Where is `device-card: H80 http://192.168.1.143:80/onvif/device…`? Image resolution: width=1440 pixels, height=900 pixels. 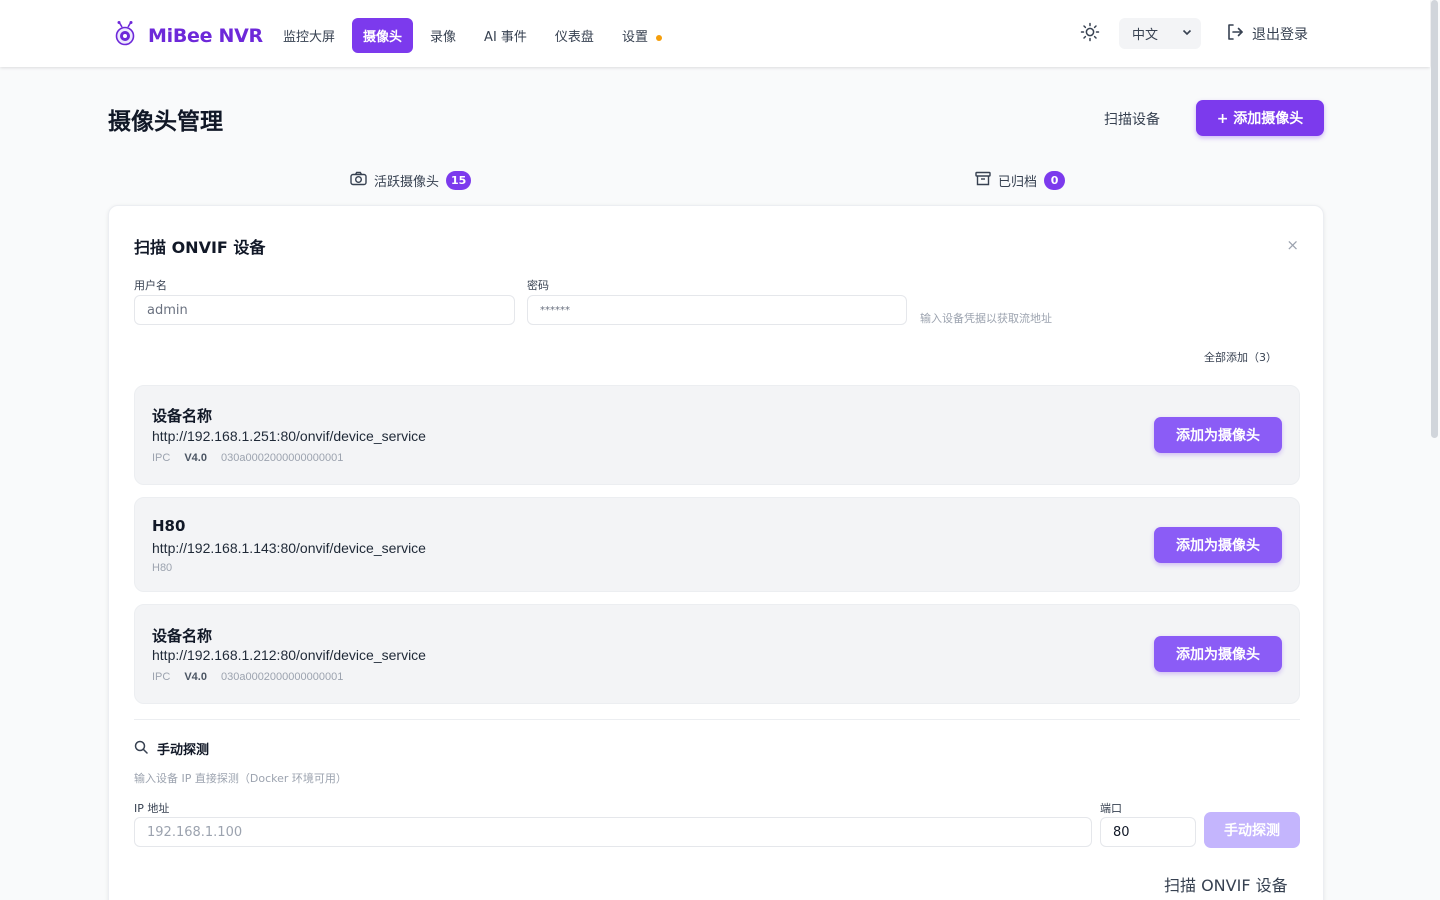
device-card: H80 http://192.168.1.143:80/onvif/device… is located at coordinates (717, 544).